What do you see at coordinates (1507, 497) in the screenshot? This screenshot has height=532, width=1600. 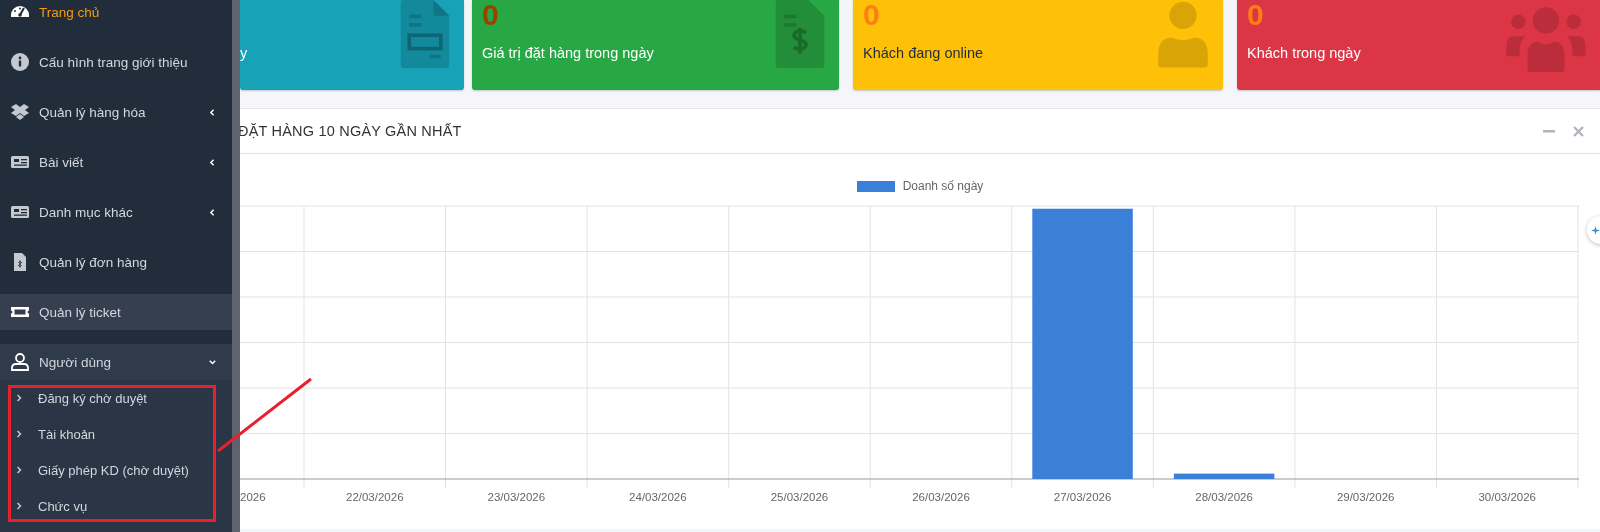 I see `axis-label: 30/03/2026` at bounding box center [1507, 497].